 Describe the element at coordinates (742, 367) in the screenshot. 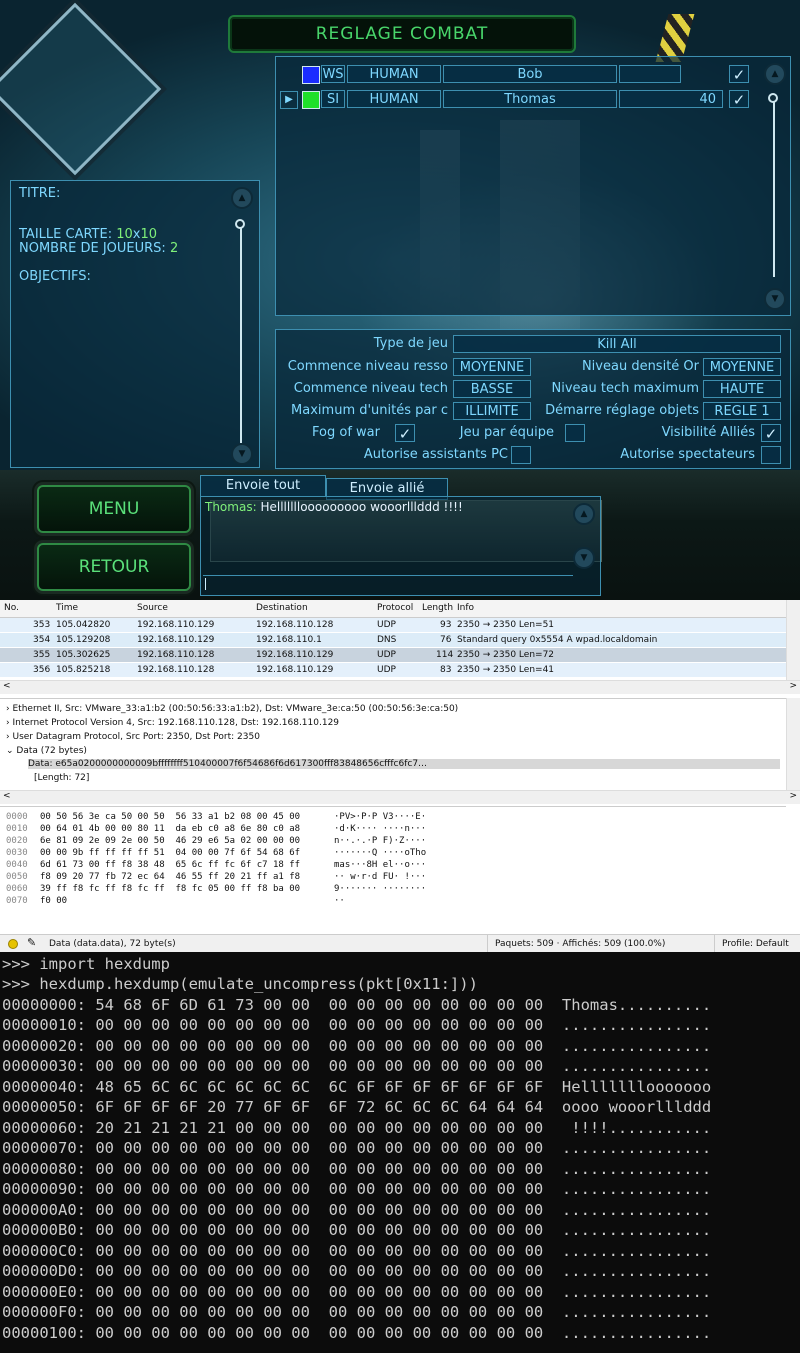

I see `gold-density-select: MOYENNE` at that location.